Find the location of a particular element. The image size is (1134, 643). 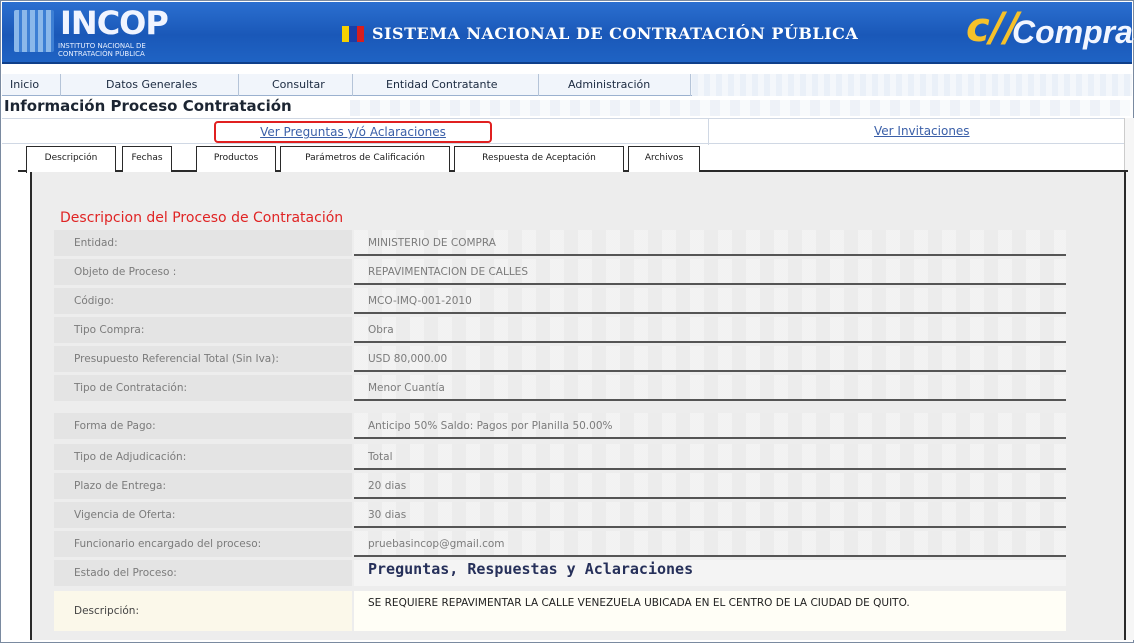

field-value: Menor Cuantía is located at coordinates (710, 388).